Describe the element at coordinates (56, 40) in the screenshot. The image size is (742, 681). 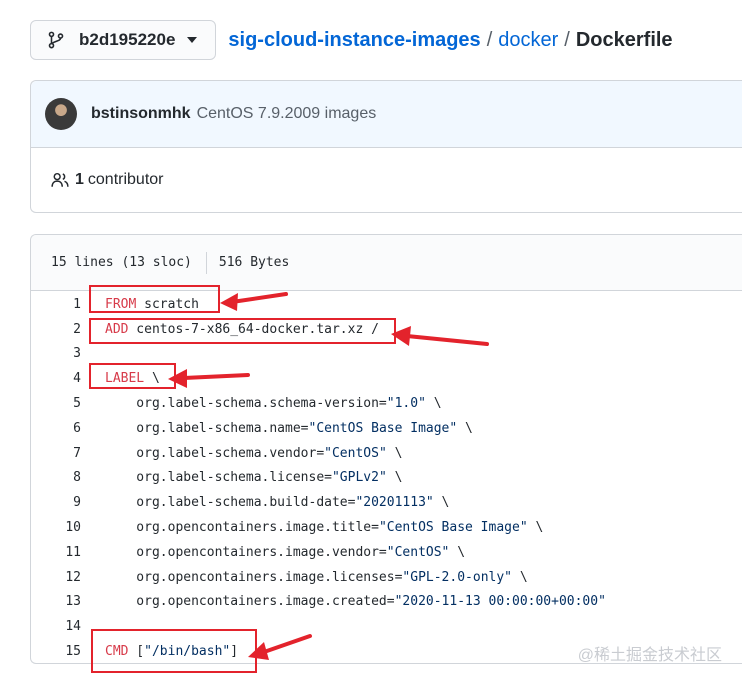
I see `git-branch-icon` at that location.